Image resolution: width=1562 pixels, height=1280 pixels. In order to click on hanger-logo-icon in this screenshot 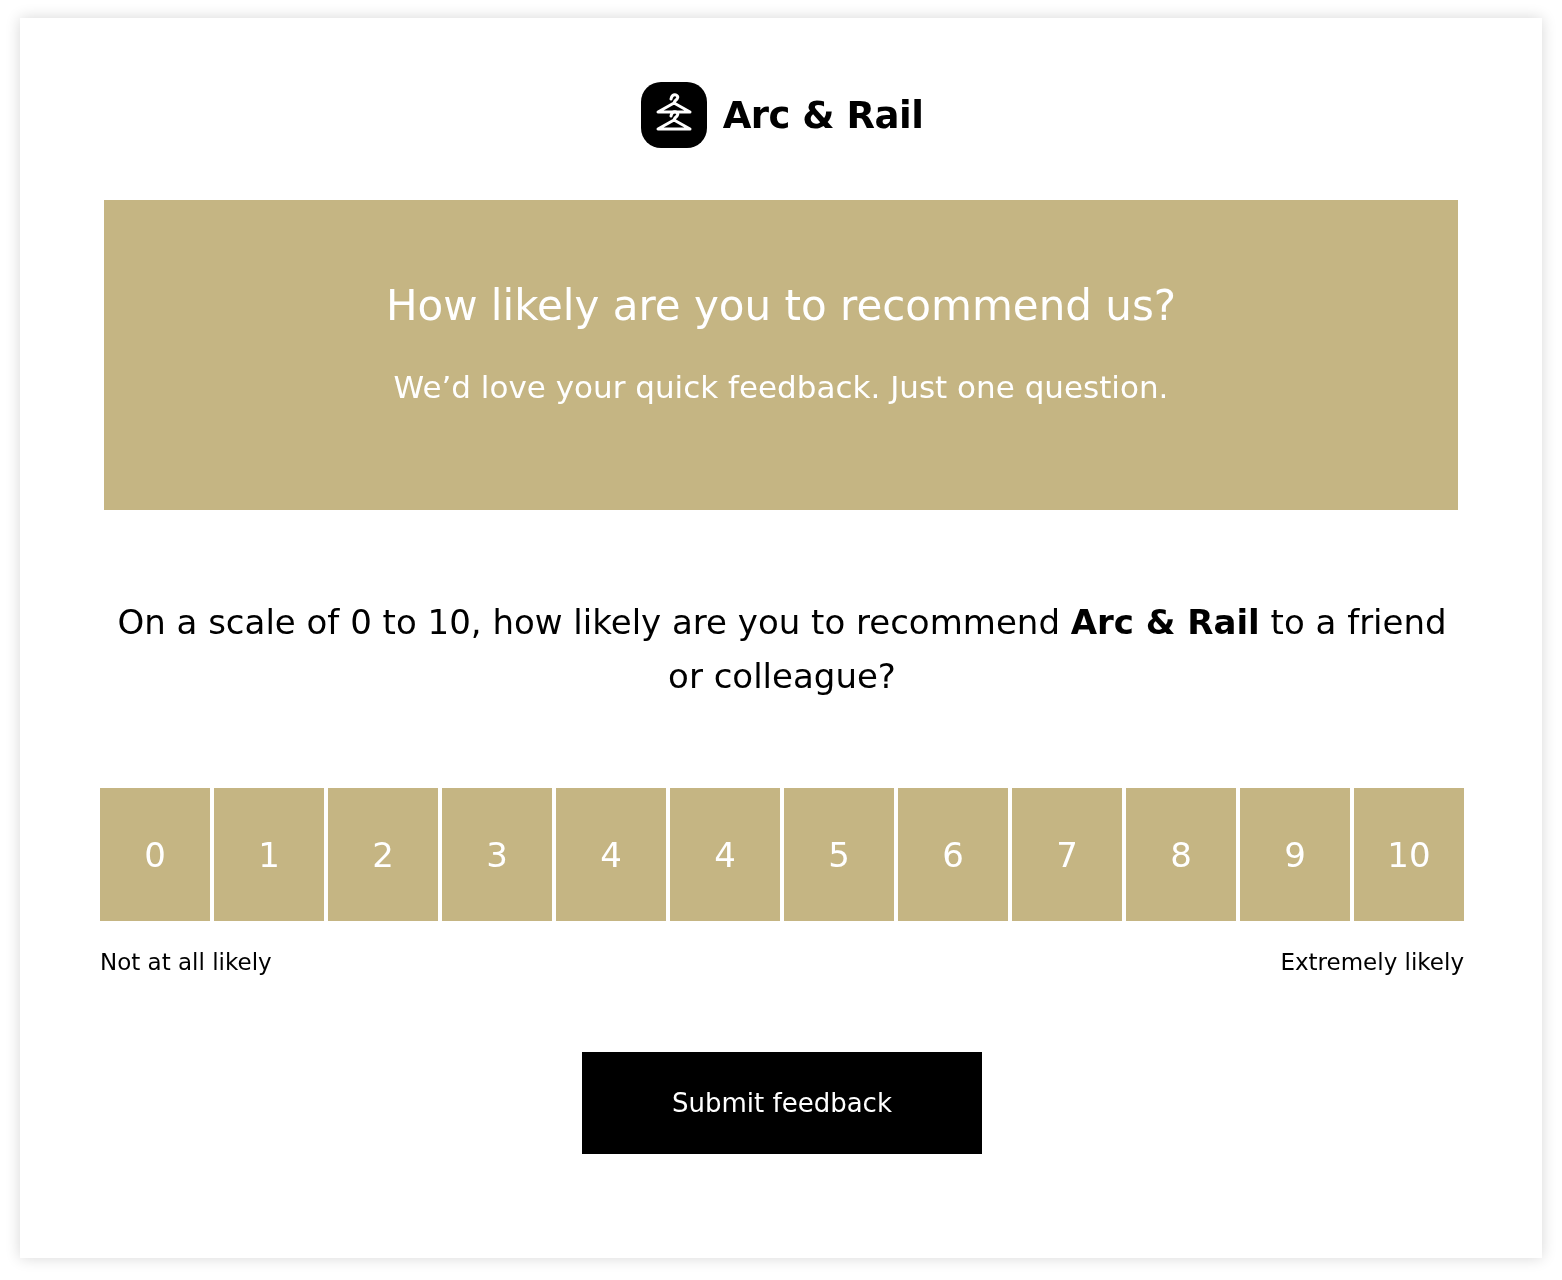, I will do `click(673, 115)`.